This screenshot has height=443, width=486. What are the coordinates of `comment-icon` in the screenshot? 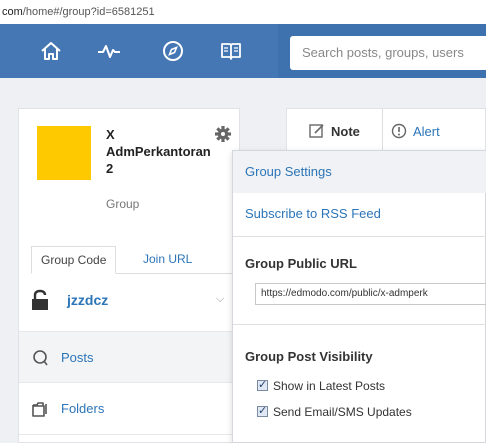 It's located at (40, 358).